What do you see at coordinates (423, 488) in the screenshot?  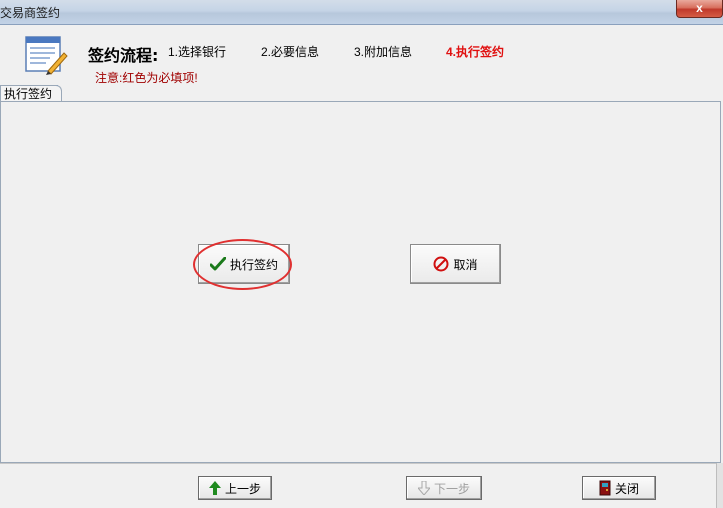 I see `arrow-down-icon` at bounding box center [423, 488].